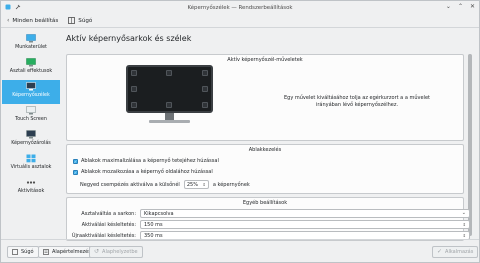 The image size is (480, 263). Describe the element at coordinates (31, 71) in the screenshot. I see `sidebar-item-label: Asztali effektusok` at that location.